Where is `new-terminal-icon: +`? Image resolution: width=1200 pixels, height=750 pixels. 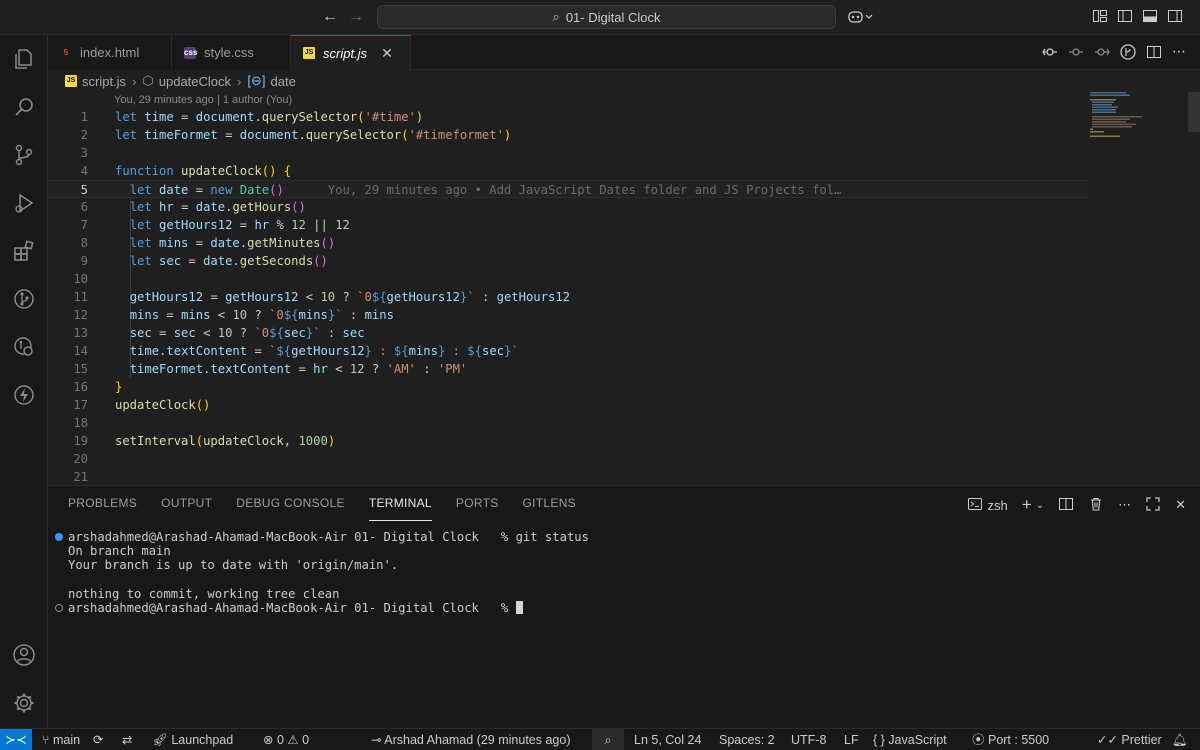
new-terminal-icon: + is located at coordinates (1027, 505).